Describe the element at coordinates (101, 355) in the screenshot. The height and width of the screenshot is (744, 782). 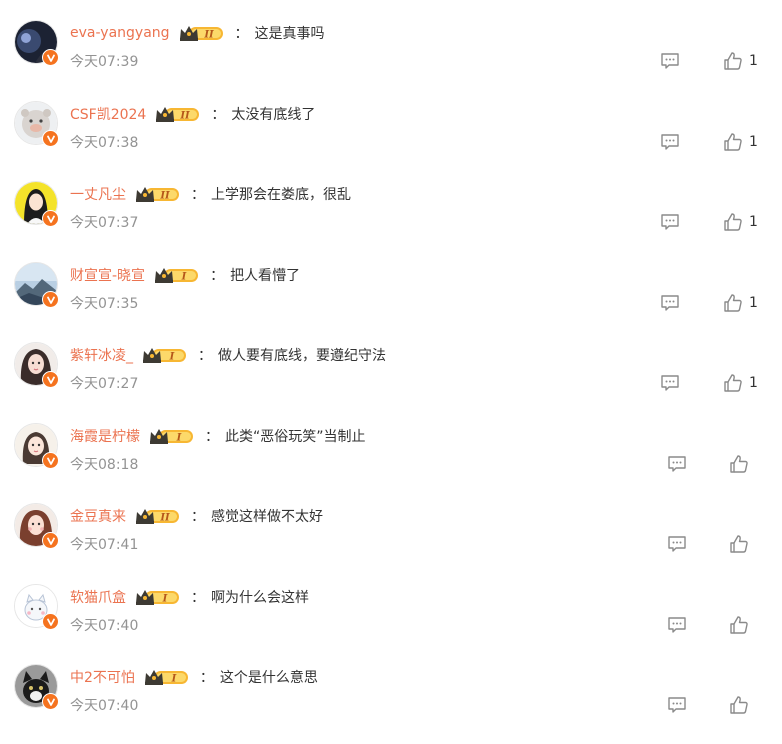
I see `username-link: 紫轩冰凌_` at that location.